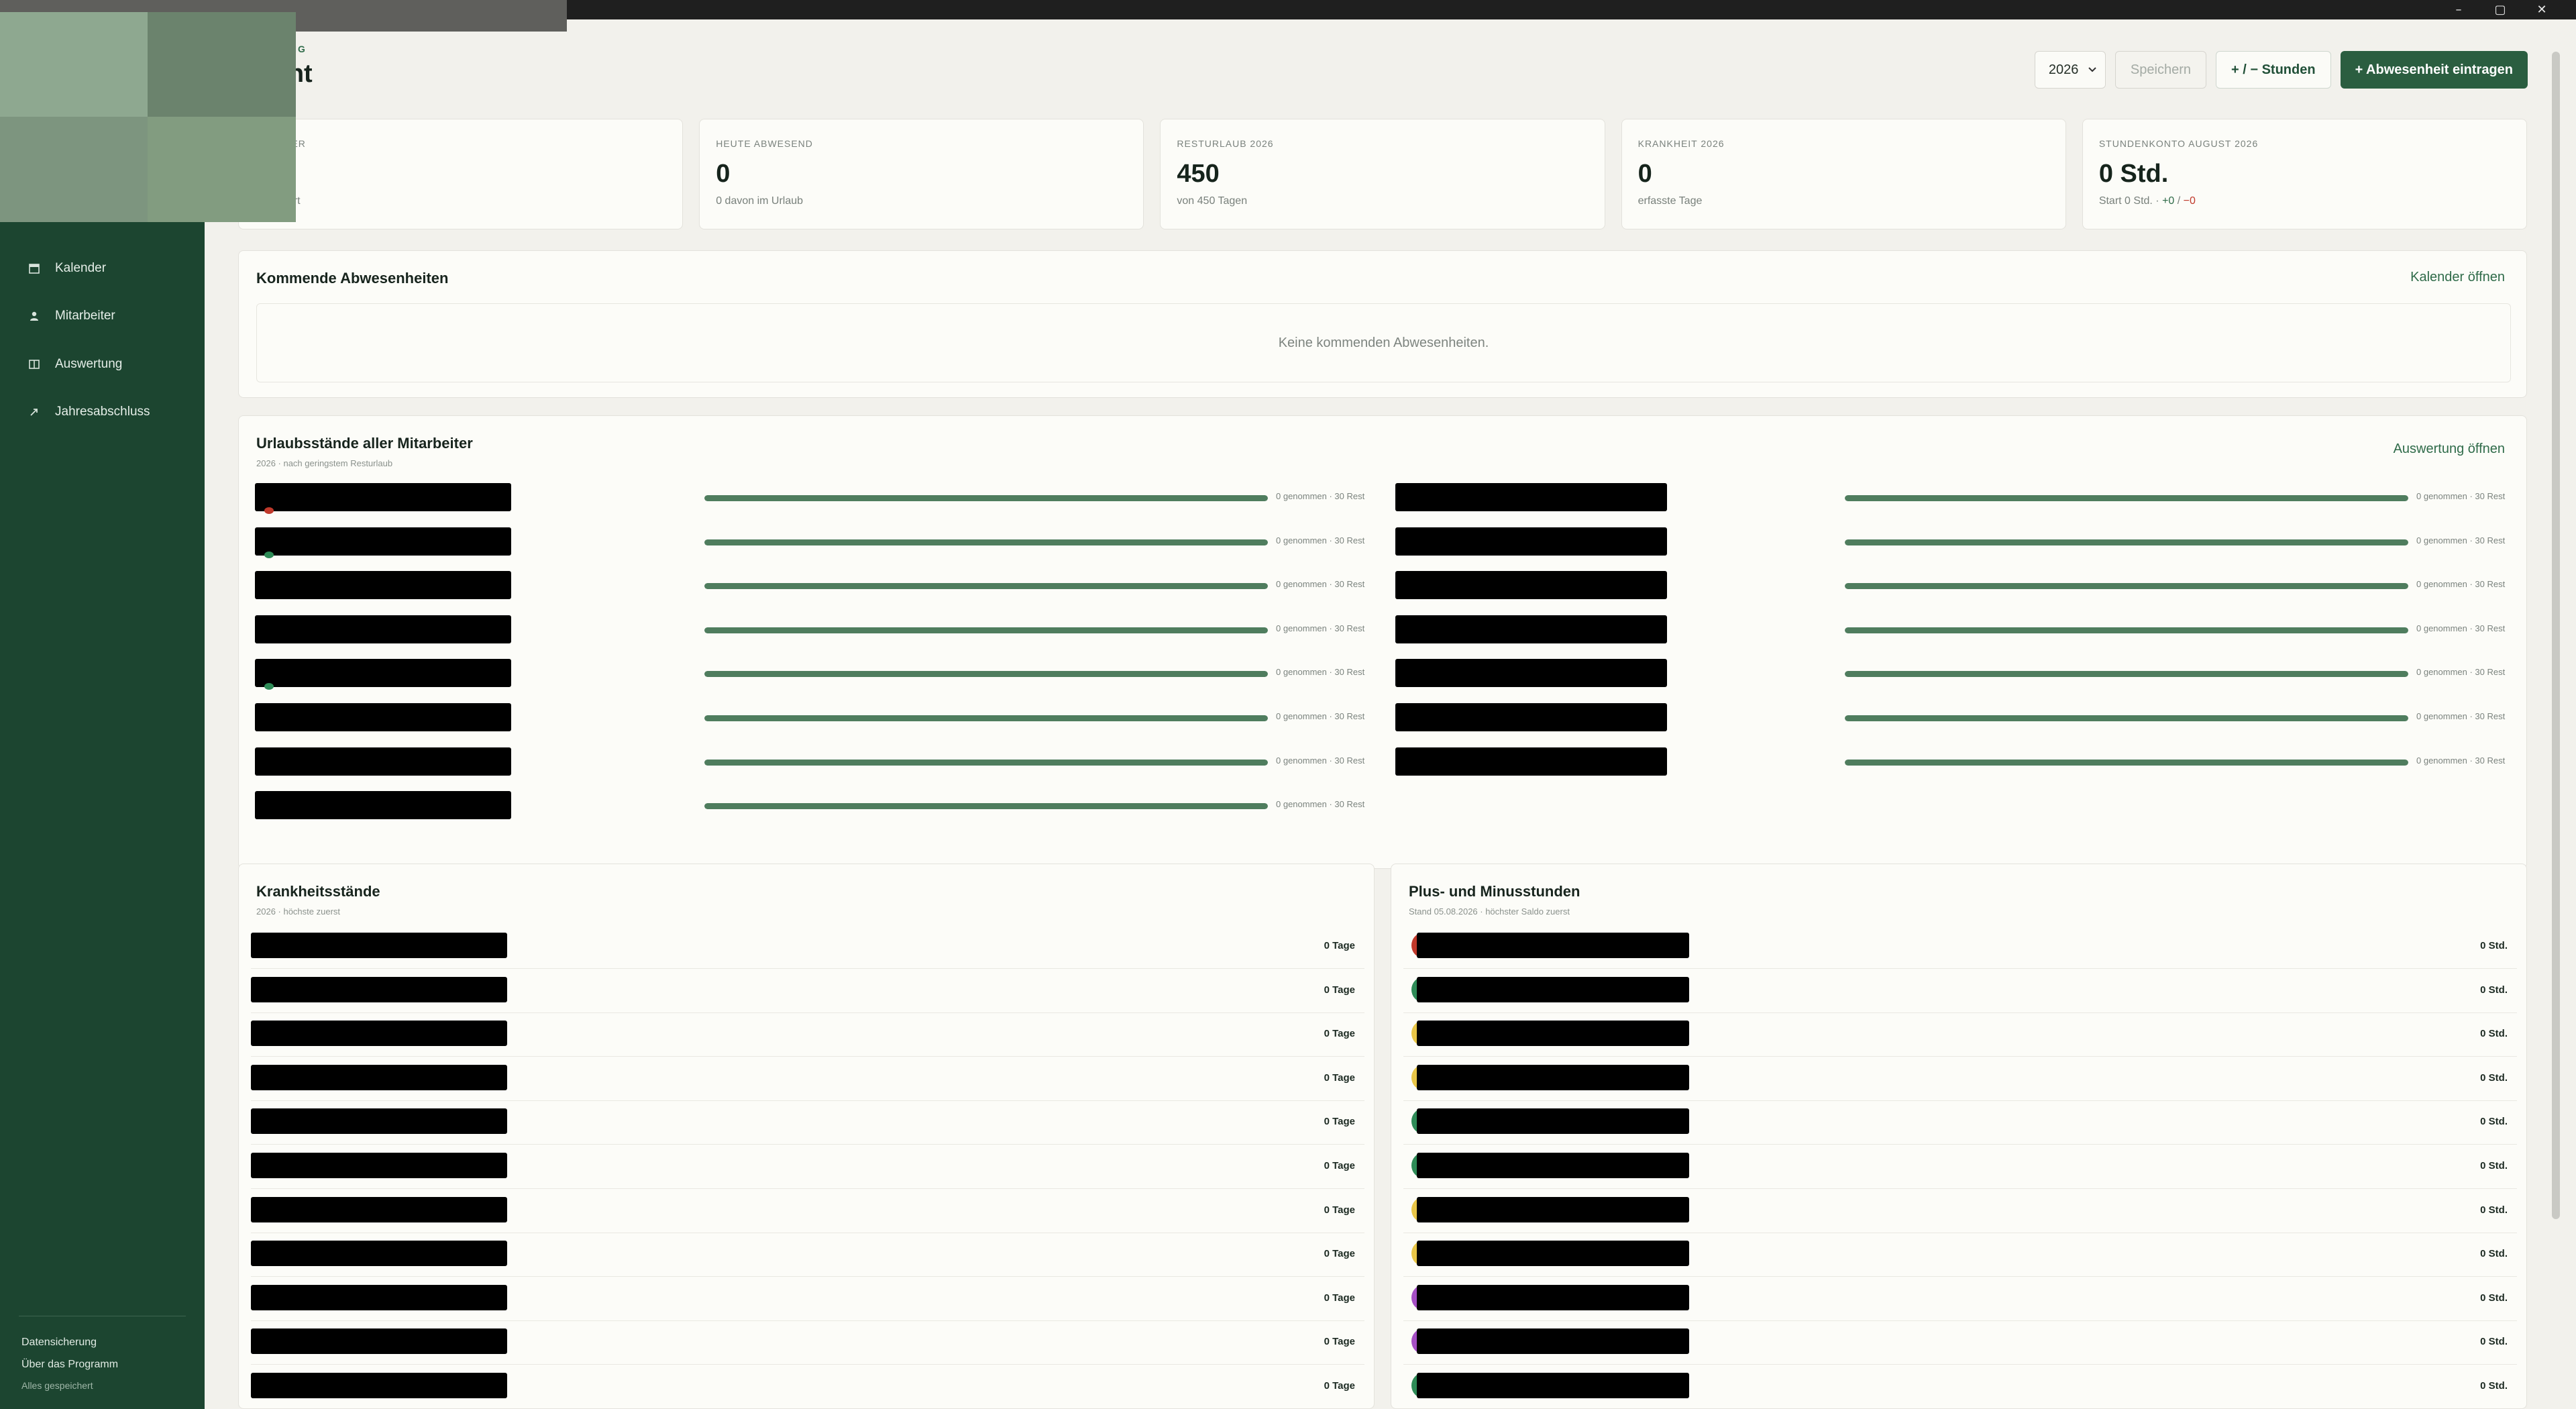 This screenshot has width=2576, height=1409. Describe the element at coordinates (2304, 201) in the screenshot. I see `stat-sub: Start 0 Std. · +0 / −0` at that location.